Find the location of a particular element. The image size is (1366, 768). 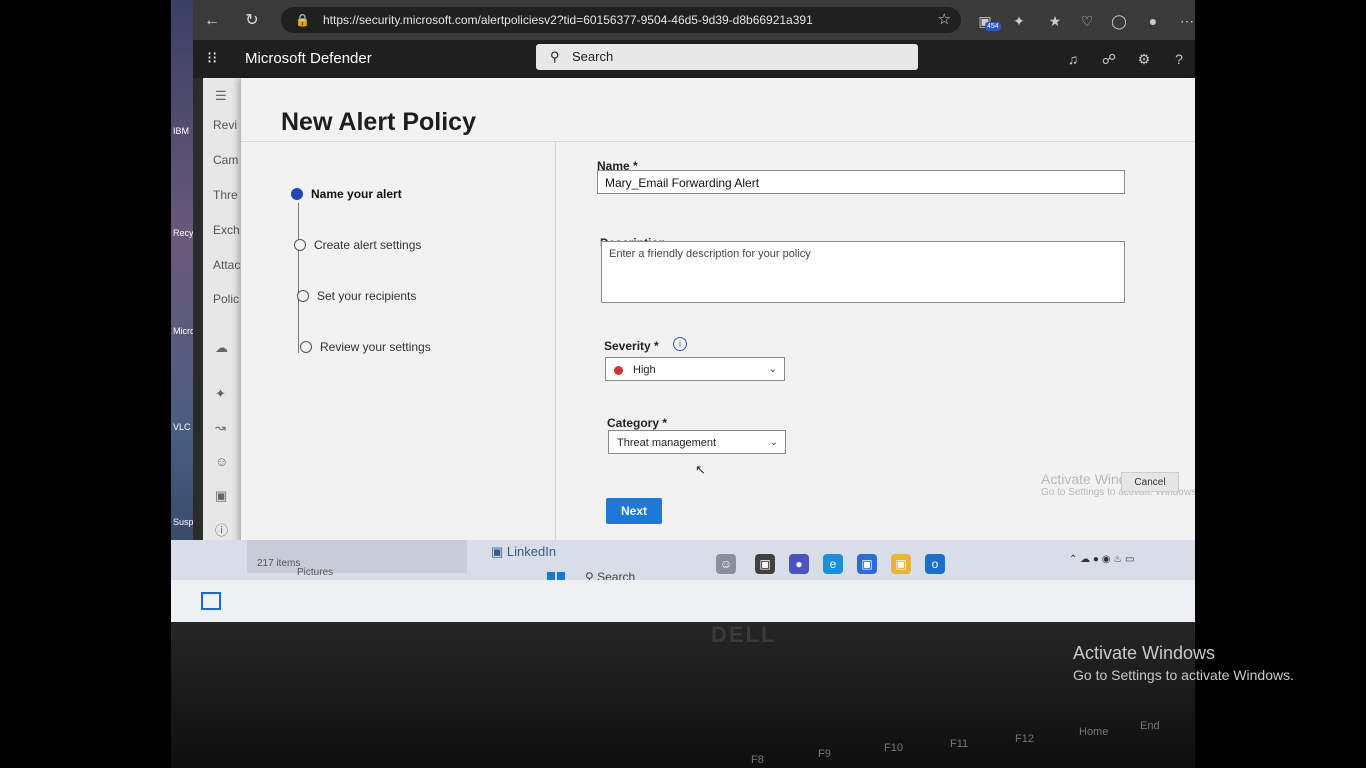

info-nav-icon: ⓘ is located at coordinates (221, 529).